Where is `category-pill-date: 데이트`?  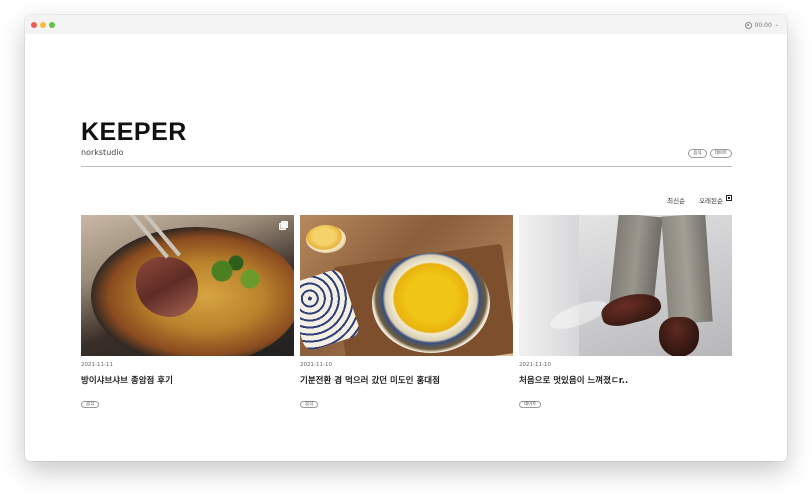
category-pill-date: 데이트 is located at coordinates (720, 153).